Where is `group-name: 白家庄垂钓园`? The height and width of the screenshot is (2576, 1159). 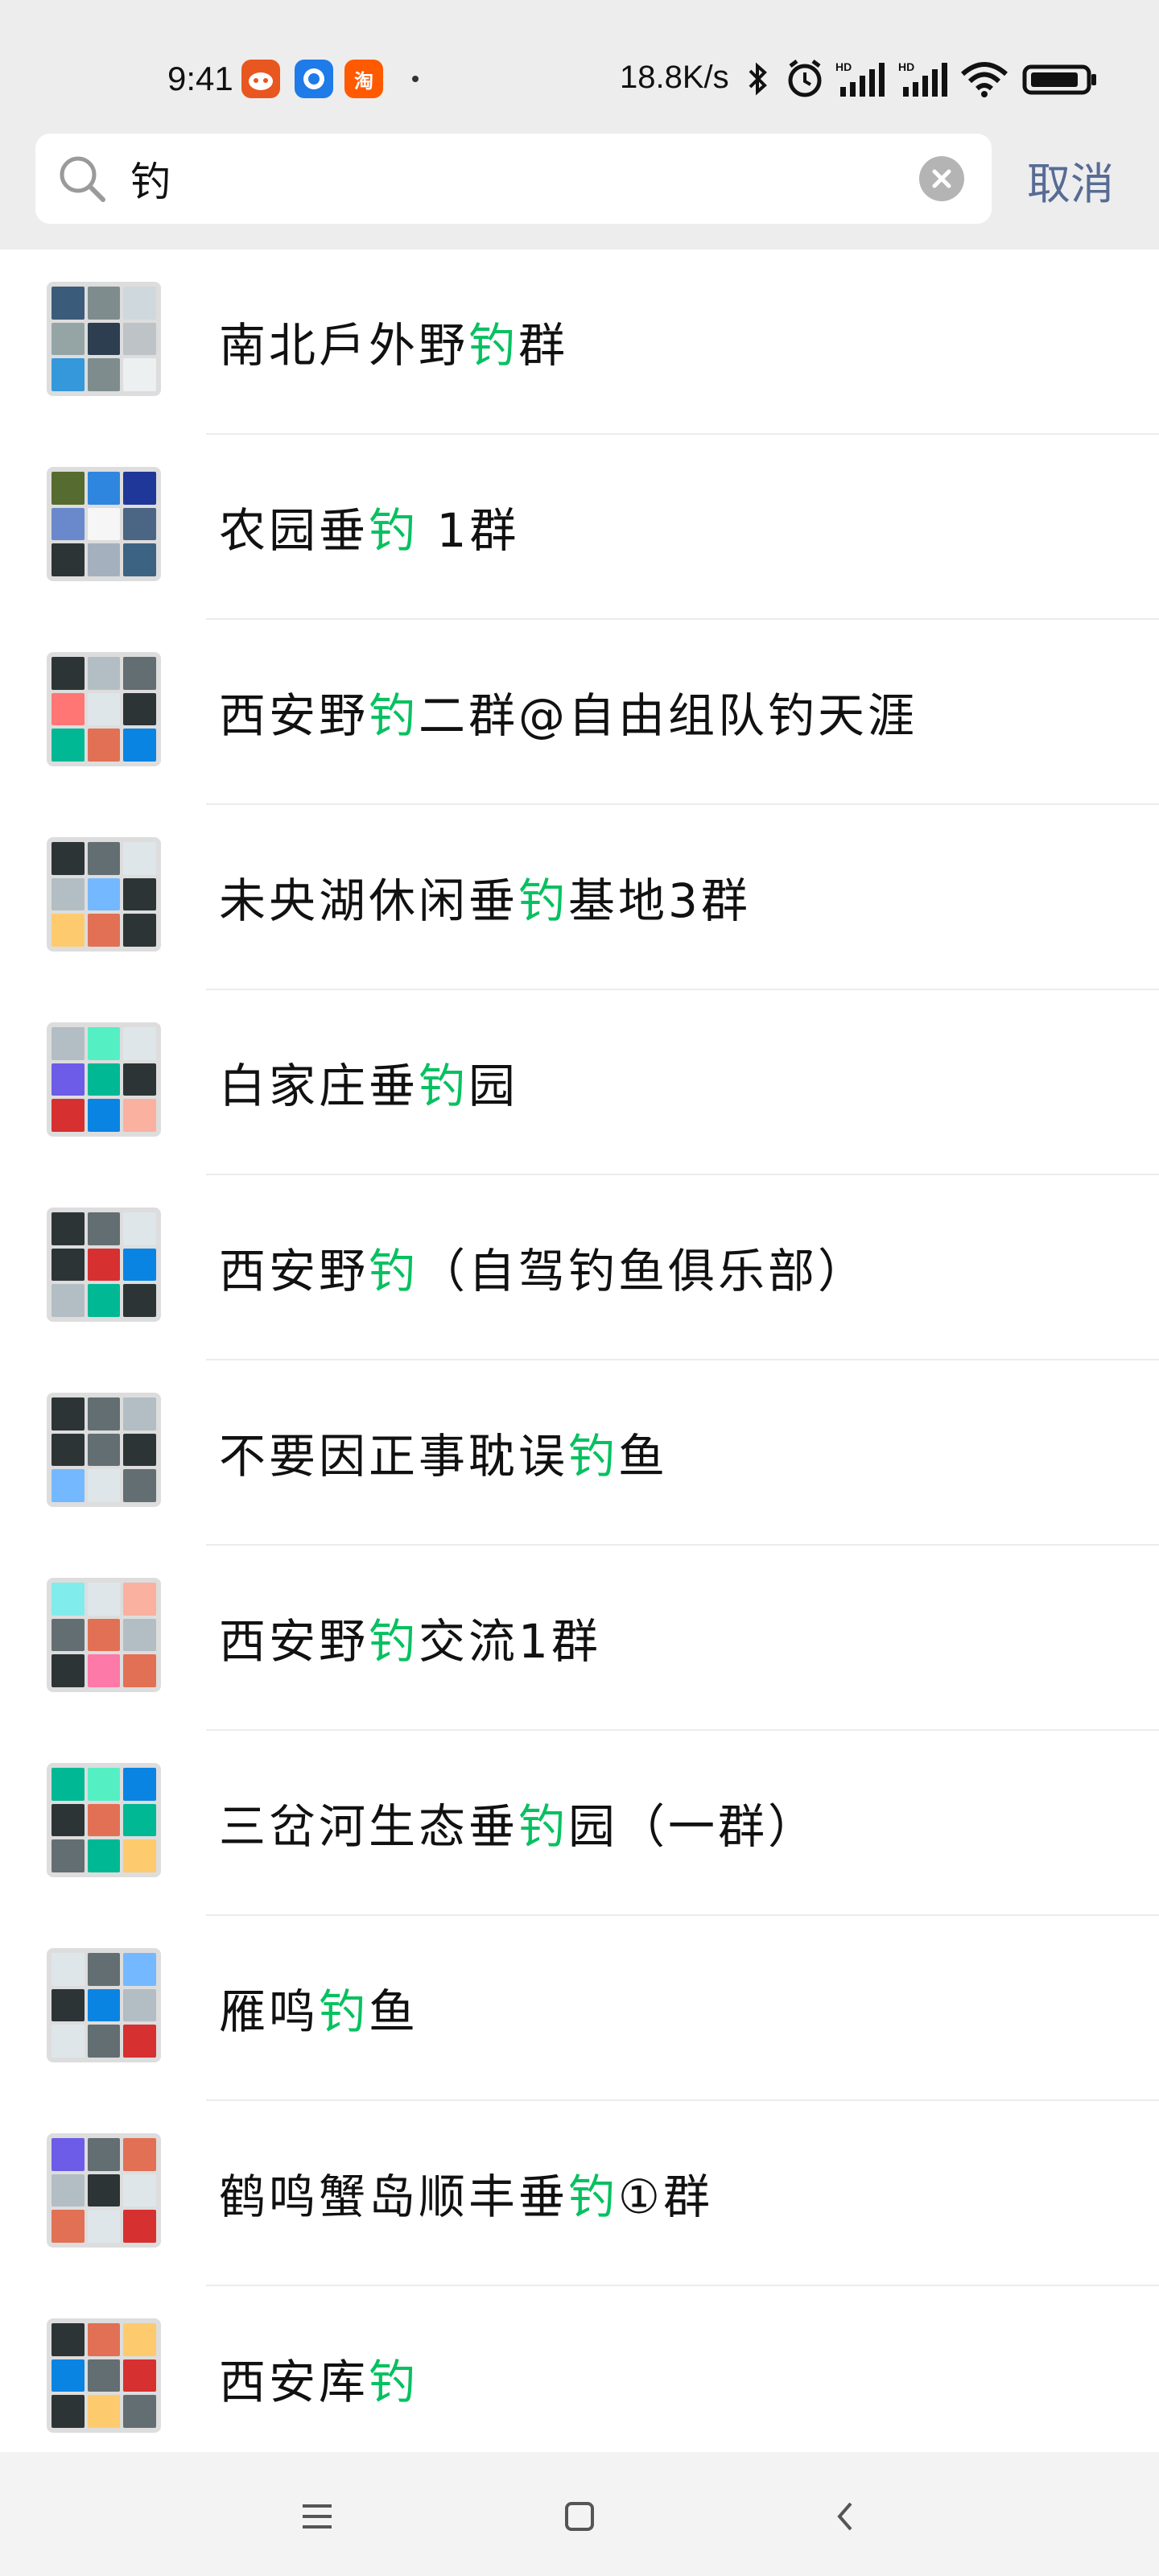 group-name: 白家庄垂钓园 is located at coordinates (368, 1082).